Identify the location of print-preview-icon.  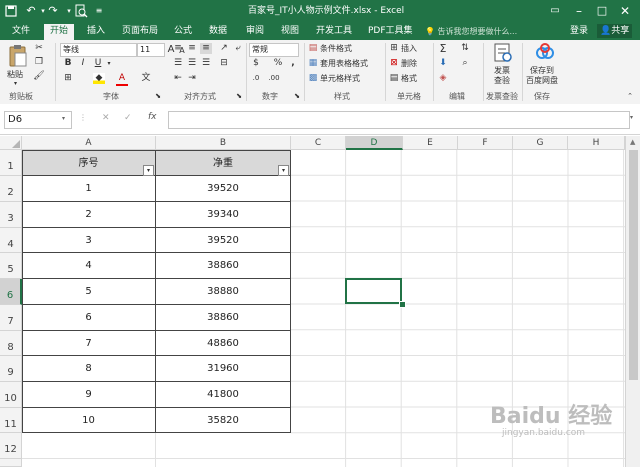
(81, 11).